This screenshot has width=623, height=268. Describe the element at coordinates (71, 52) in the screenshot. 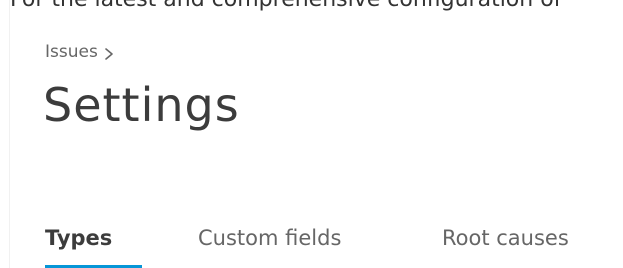

I see `breadcrumb-issues-link: Issues` at that location.